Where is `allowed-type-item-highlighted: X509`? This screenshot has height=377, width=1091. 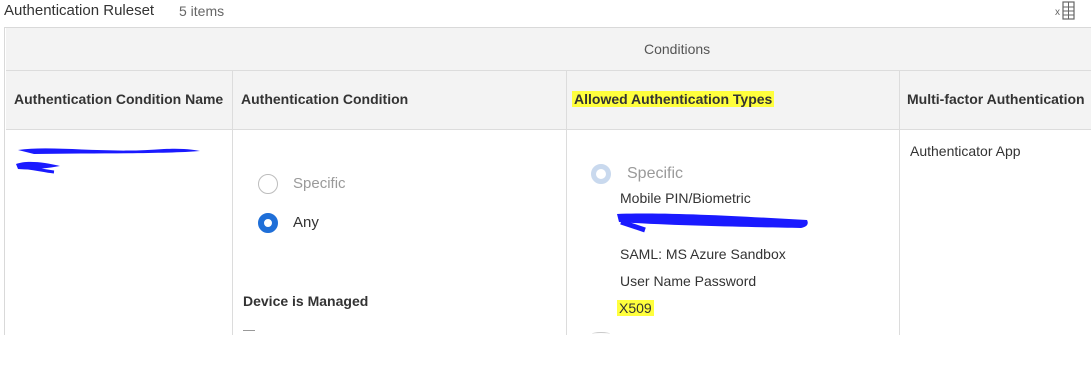 allowed-type-item-highlighted: X509 is located at coordinates (635, 308).